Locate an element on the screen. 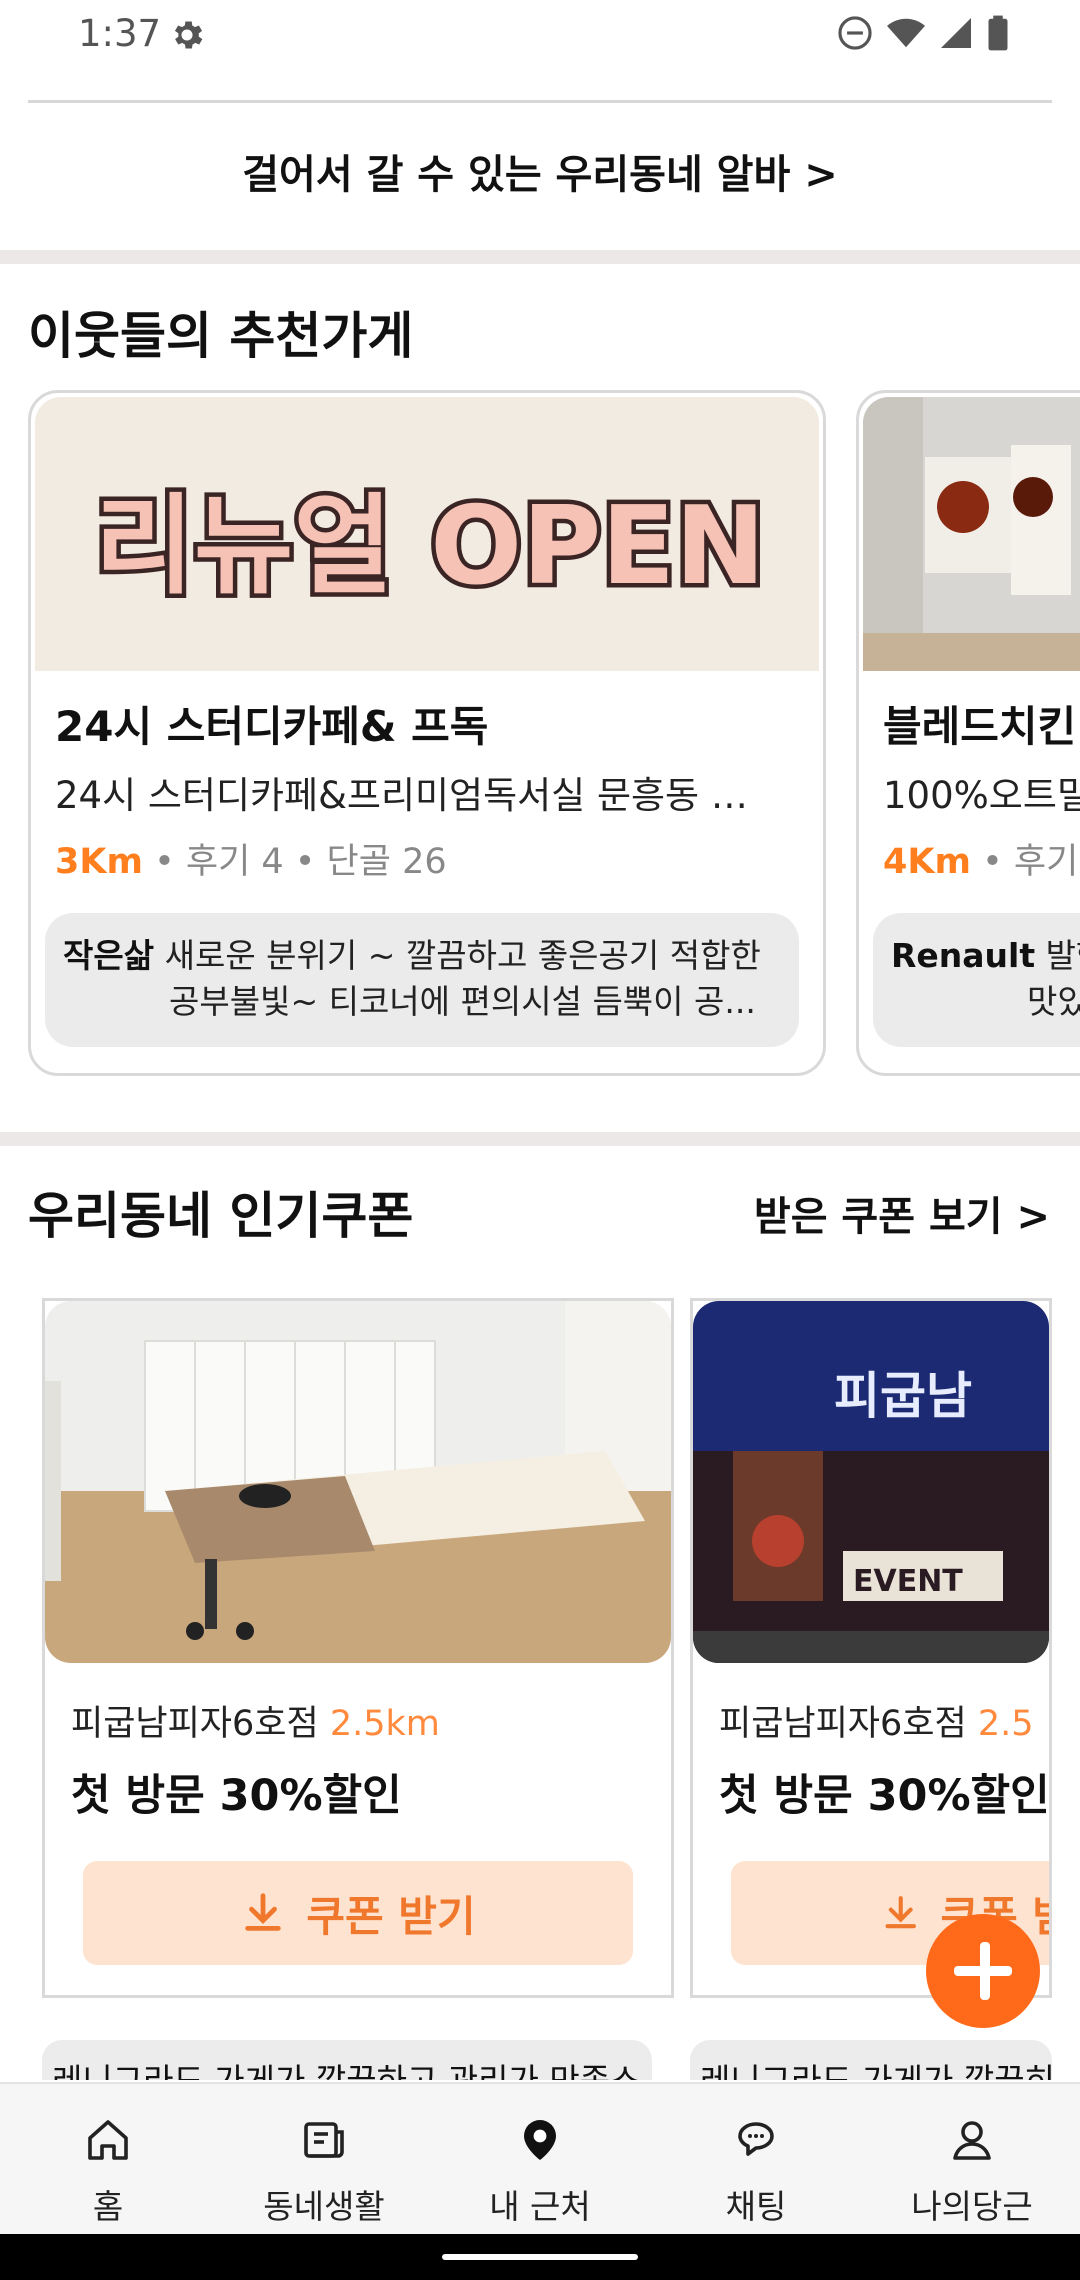 Image resolution: width=1080 pixels, height=2280 pixels. nav-item-chat: 채팅 is located at coordinates (756, 2160).